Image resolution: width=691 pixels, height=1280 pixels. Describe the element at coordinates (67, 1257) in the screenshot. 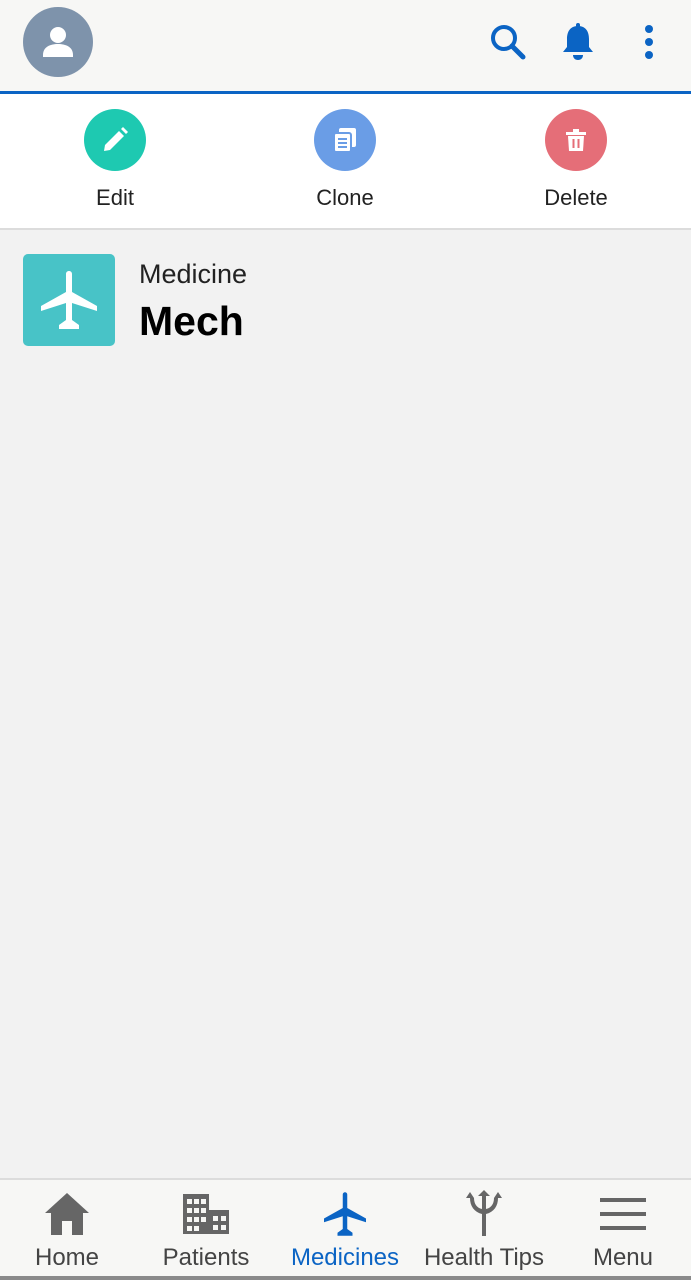

I see `nav-label-home: Home` at that location.